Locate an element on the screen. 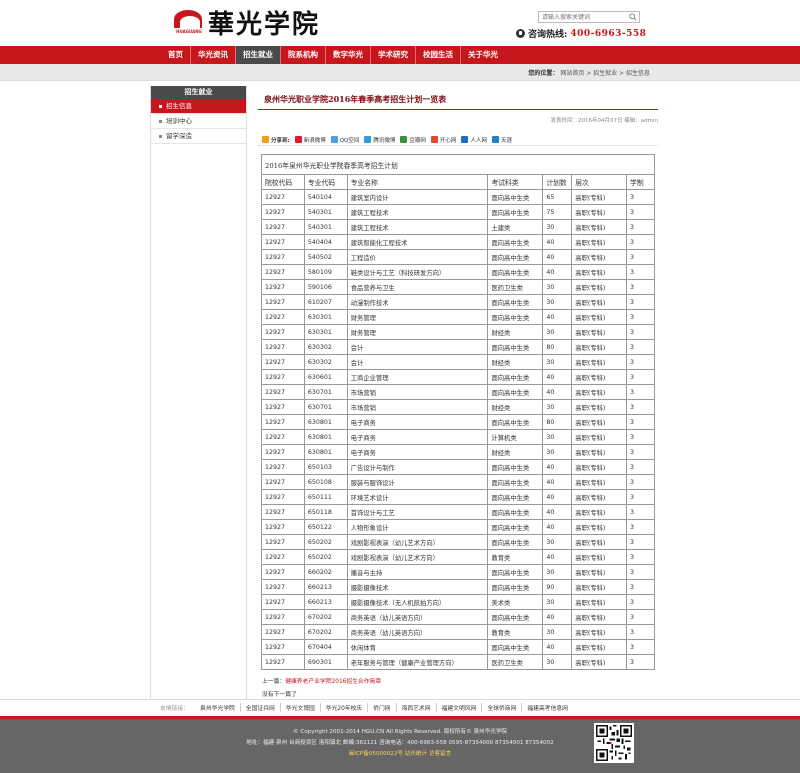 This screenshot has height=773, width=800. share-item: 腾讯微博 is located at coordinates (379, 140).